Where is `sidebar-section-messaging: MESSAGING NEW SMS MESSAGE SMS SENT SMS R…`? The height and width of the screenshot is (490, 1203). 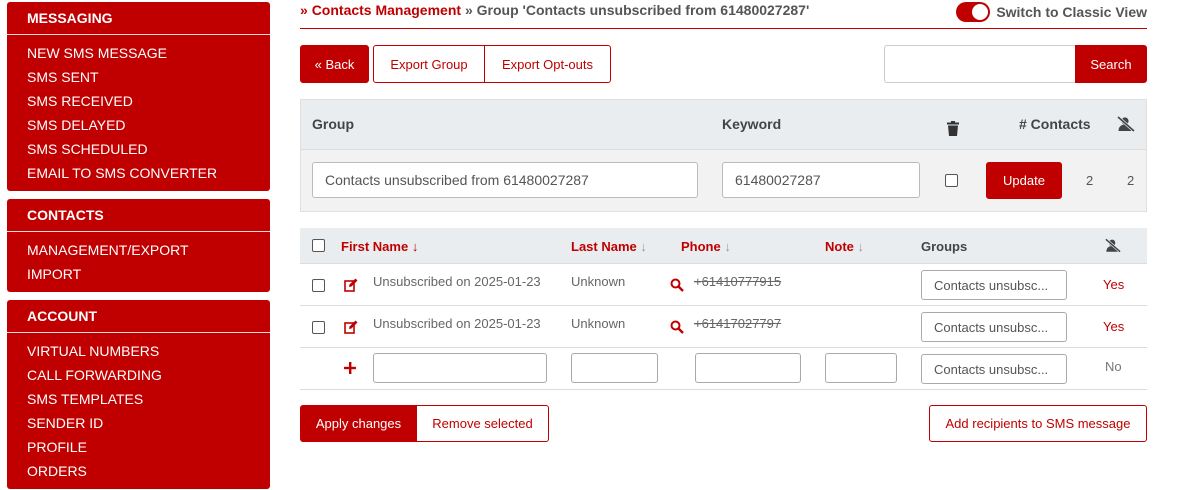 sidebar-section-messaging: MESSAGING NEW SMS MESSAGE SMS SENT SMS R… is located at coordinates (138, 96).